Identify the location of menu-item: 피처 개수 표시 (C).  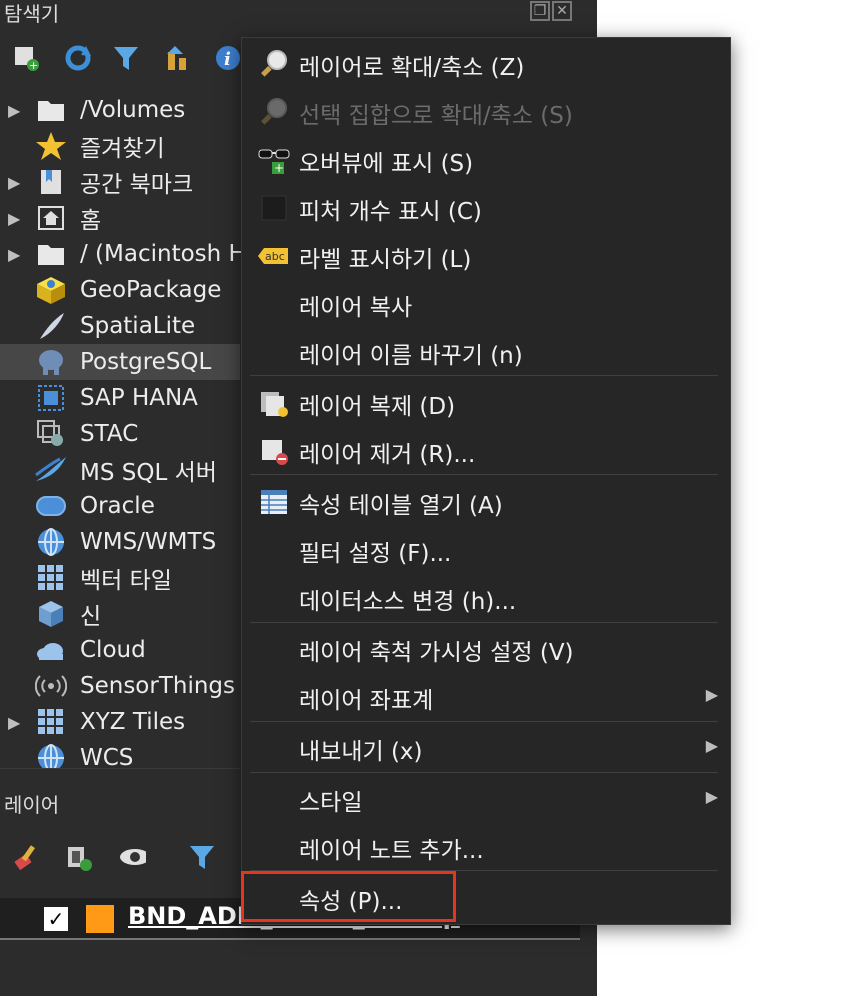
(486, 208).